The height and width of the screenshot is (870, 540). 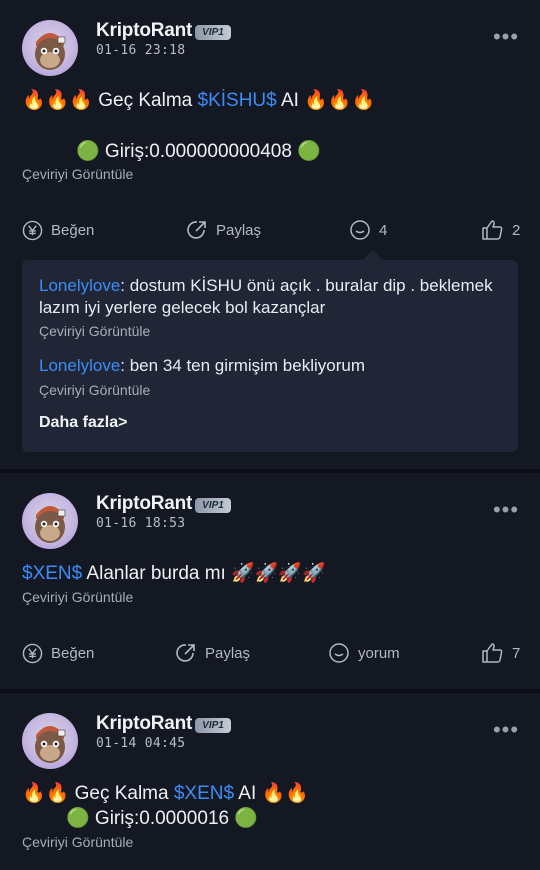 What do you see at coordinates (141, 50) in the screenshot?
I see `post-time: 01-16 23:18` at bounding box center [141, 50].